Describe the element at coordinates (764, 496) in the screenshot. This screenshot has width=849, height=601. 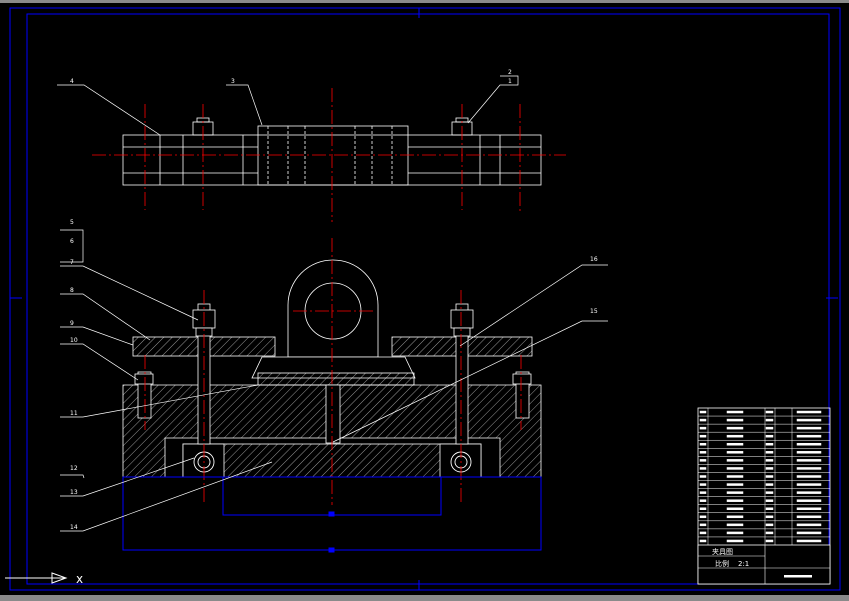
I see `title-block: 夹具图 比例 2:1` at that location.